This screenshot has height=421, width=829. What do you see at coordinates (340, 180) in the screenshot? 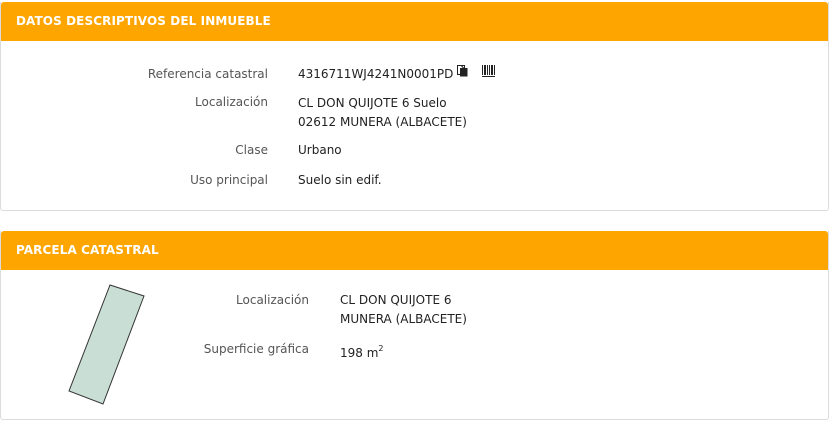
I see `uso-principal-value: Suelo sin edif.` at bounding box center [340, 180].